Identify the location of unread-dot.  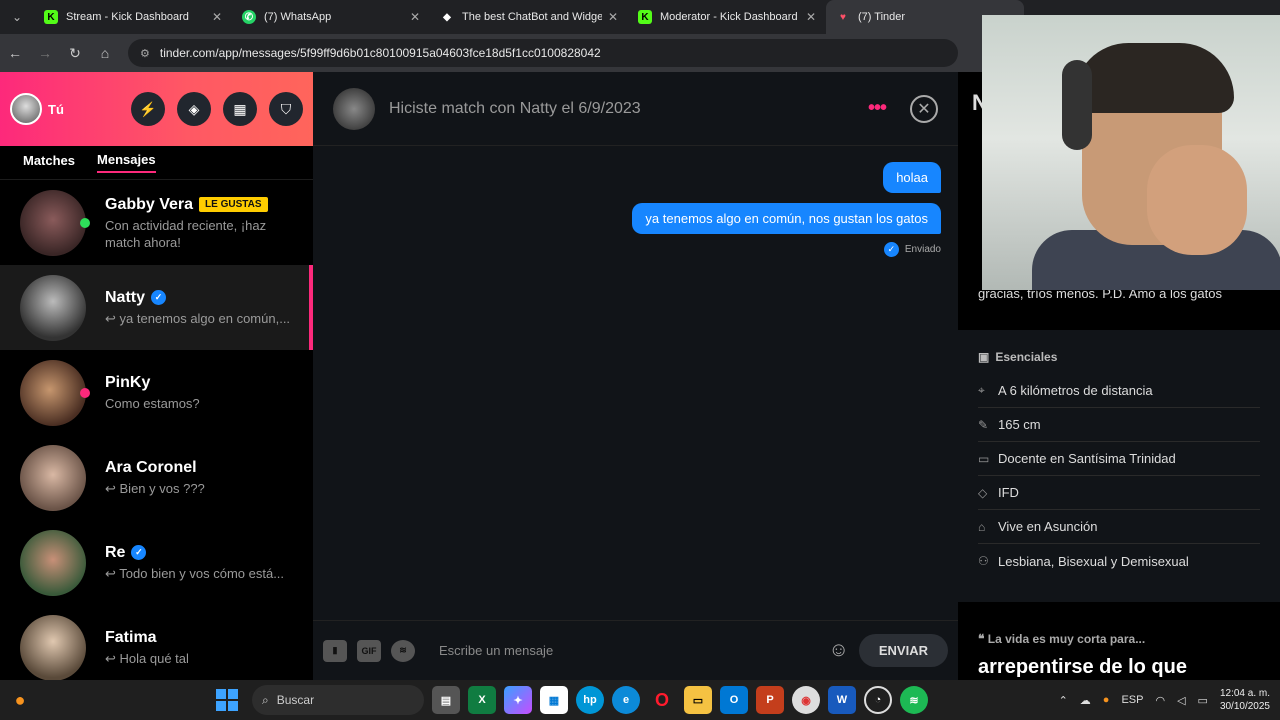
(85, 392).